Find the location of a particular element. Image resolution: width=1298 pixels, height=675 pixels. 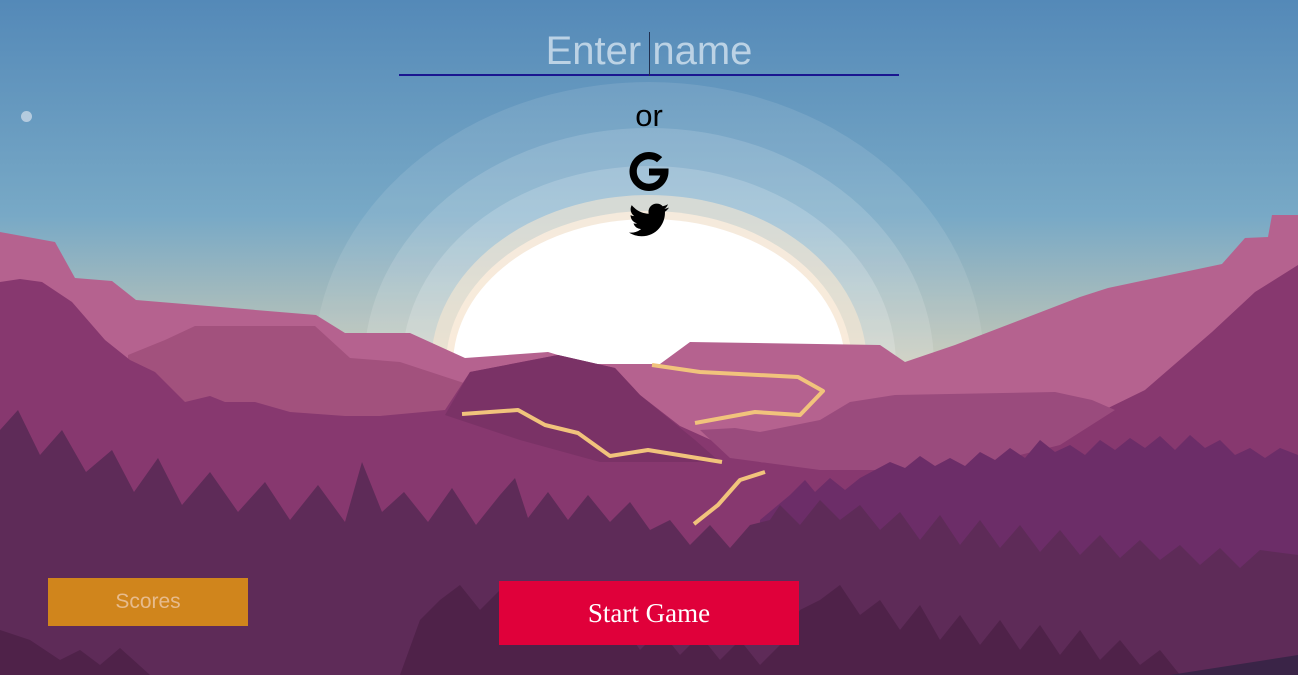

twitter-icon is located at coordinates (649, 220).